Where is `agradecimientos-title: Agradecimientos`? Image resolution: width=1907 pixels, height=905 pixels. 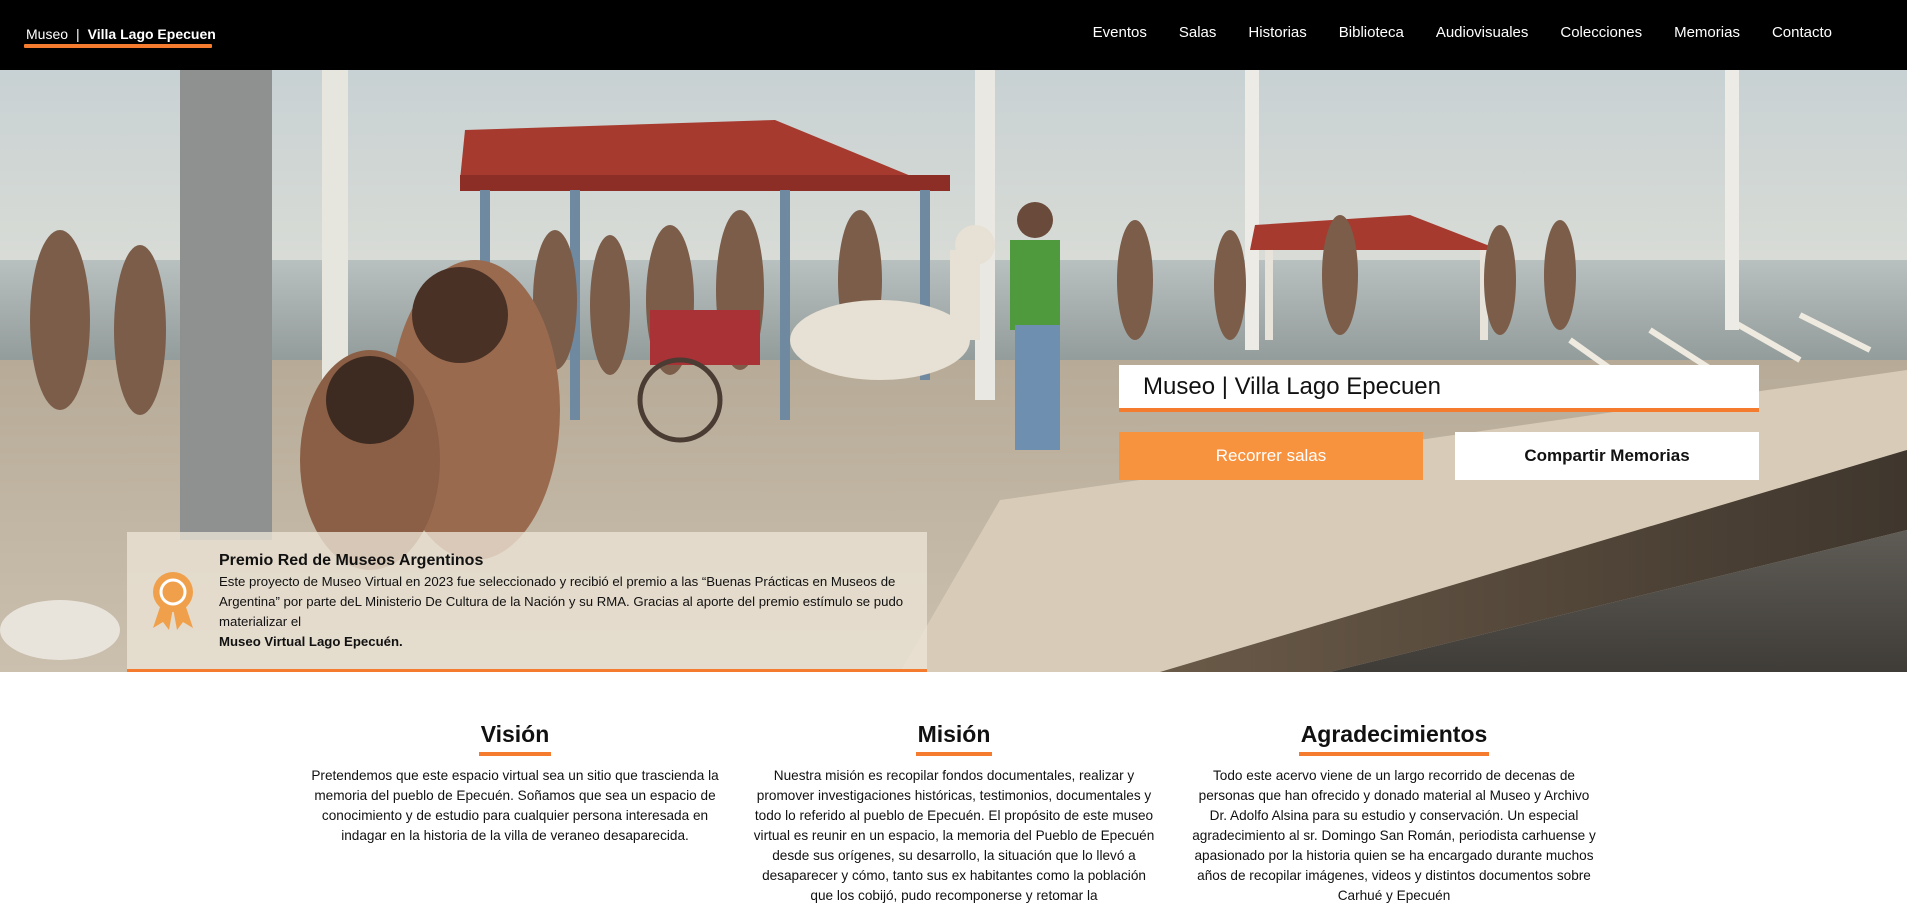
agradecimientos-title: Agradecimientos is located at coordinates (1394, 738).